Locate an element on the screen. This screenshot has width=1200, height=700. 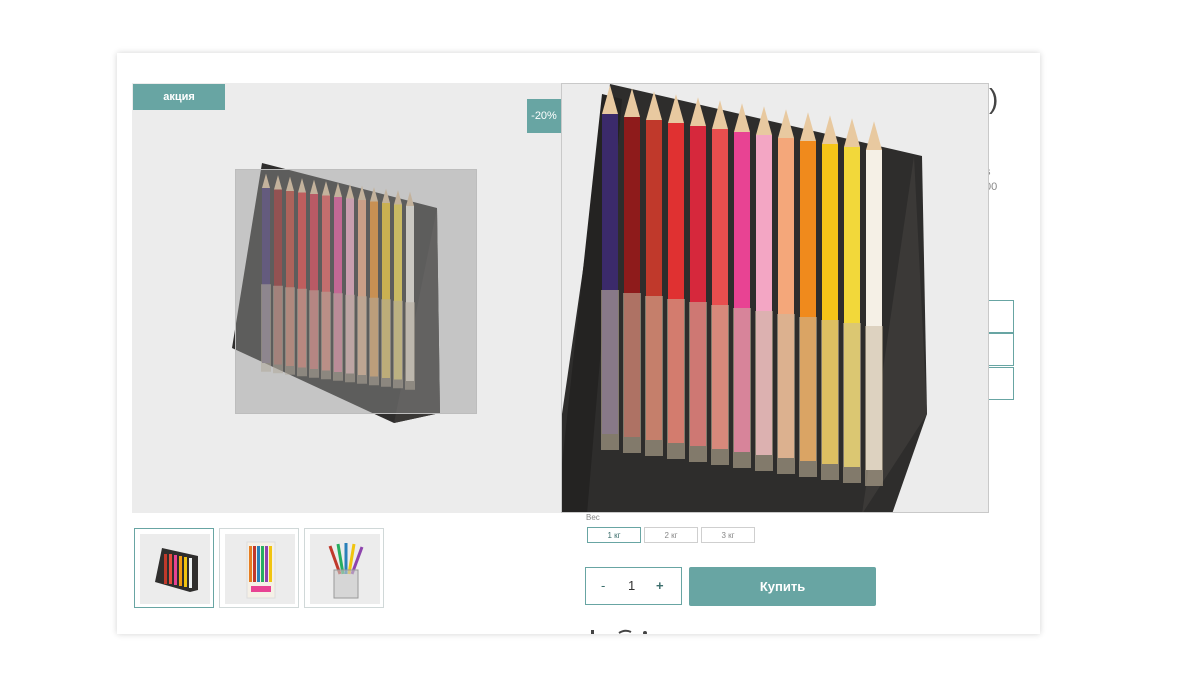
weight-option-2kg: 2 кг is located at coordinates (671, 535).